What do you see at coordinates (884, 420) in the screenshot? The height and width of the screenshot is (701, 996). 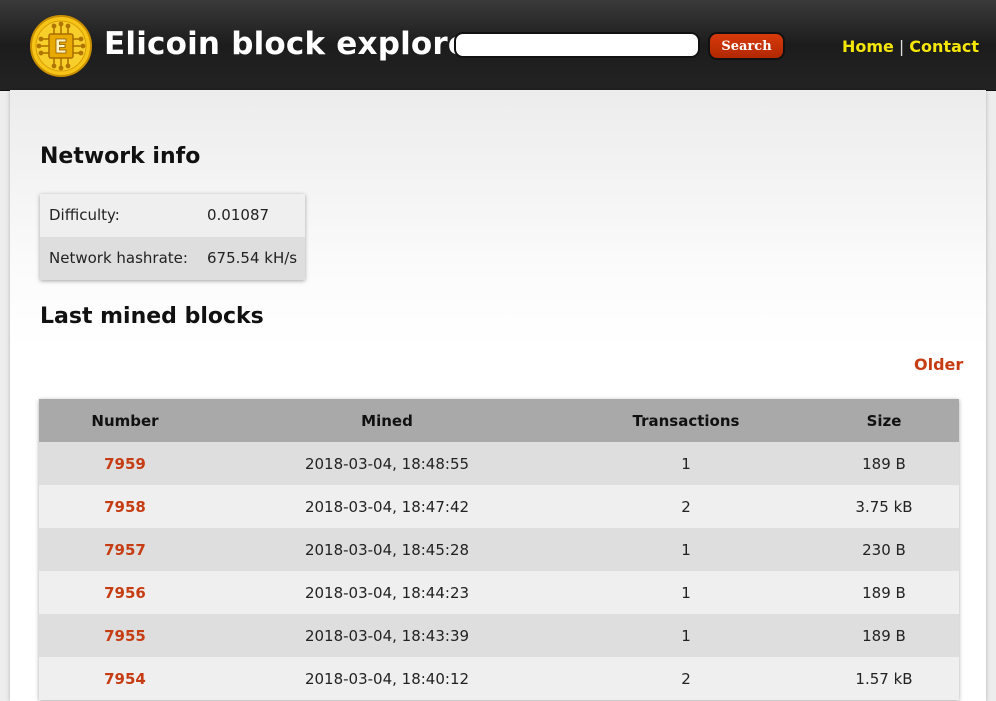 I see `column-header-size: Size` at bounding box center [884, 420].